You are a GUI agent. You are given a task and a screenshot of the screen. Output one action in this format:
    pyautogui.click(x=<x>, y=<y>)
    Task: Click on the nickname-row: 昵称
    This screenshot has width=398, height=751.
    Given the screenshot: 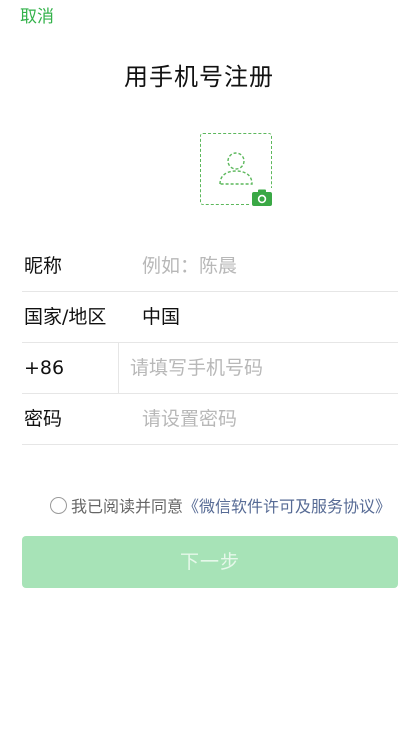 What is the action you would take?
    pyautogui.click(x=210, y=266)
    